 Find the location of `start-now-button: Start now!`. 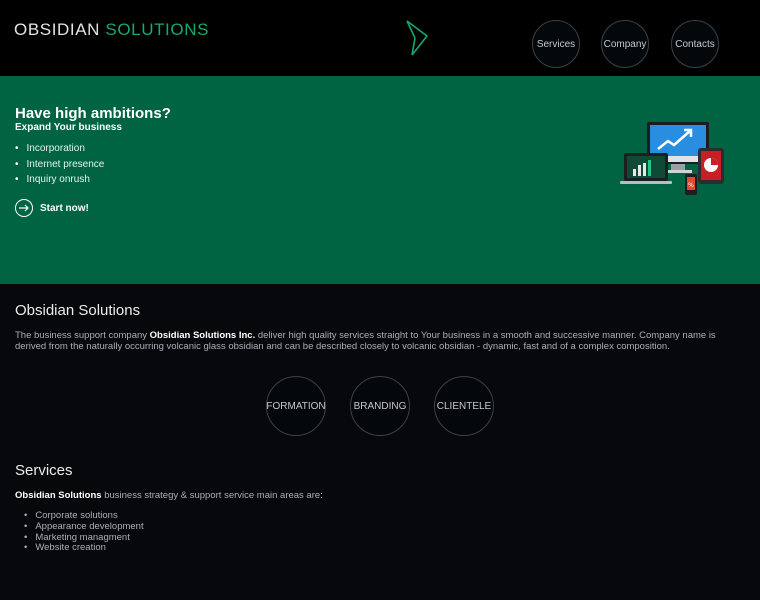

start-now-button: Start now! is located at coordinates (52, 208).